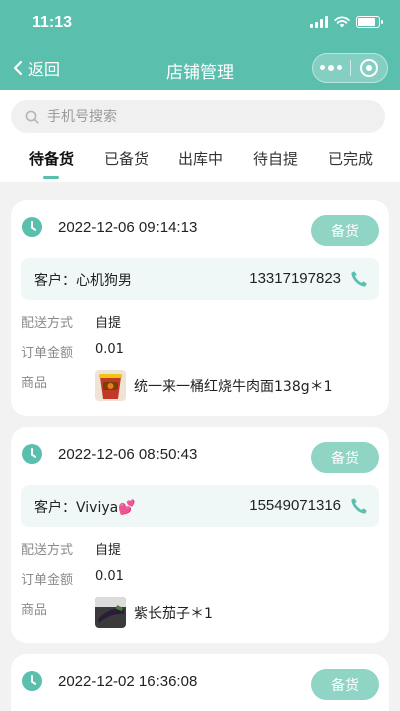 The image size is (400, 711). Describe the element at coordinates (295, 278) in the screenshot. I see `customer-phone: 13317197823` at that location.